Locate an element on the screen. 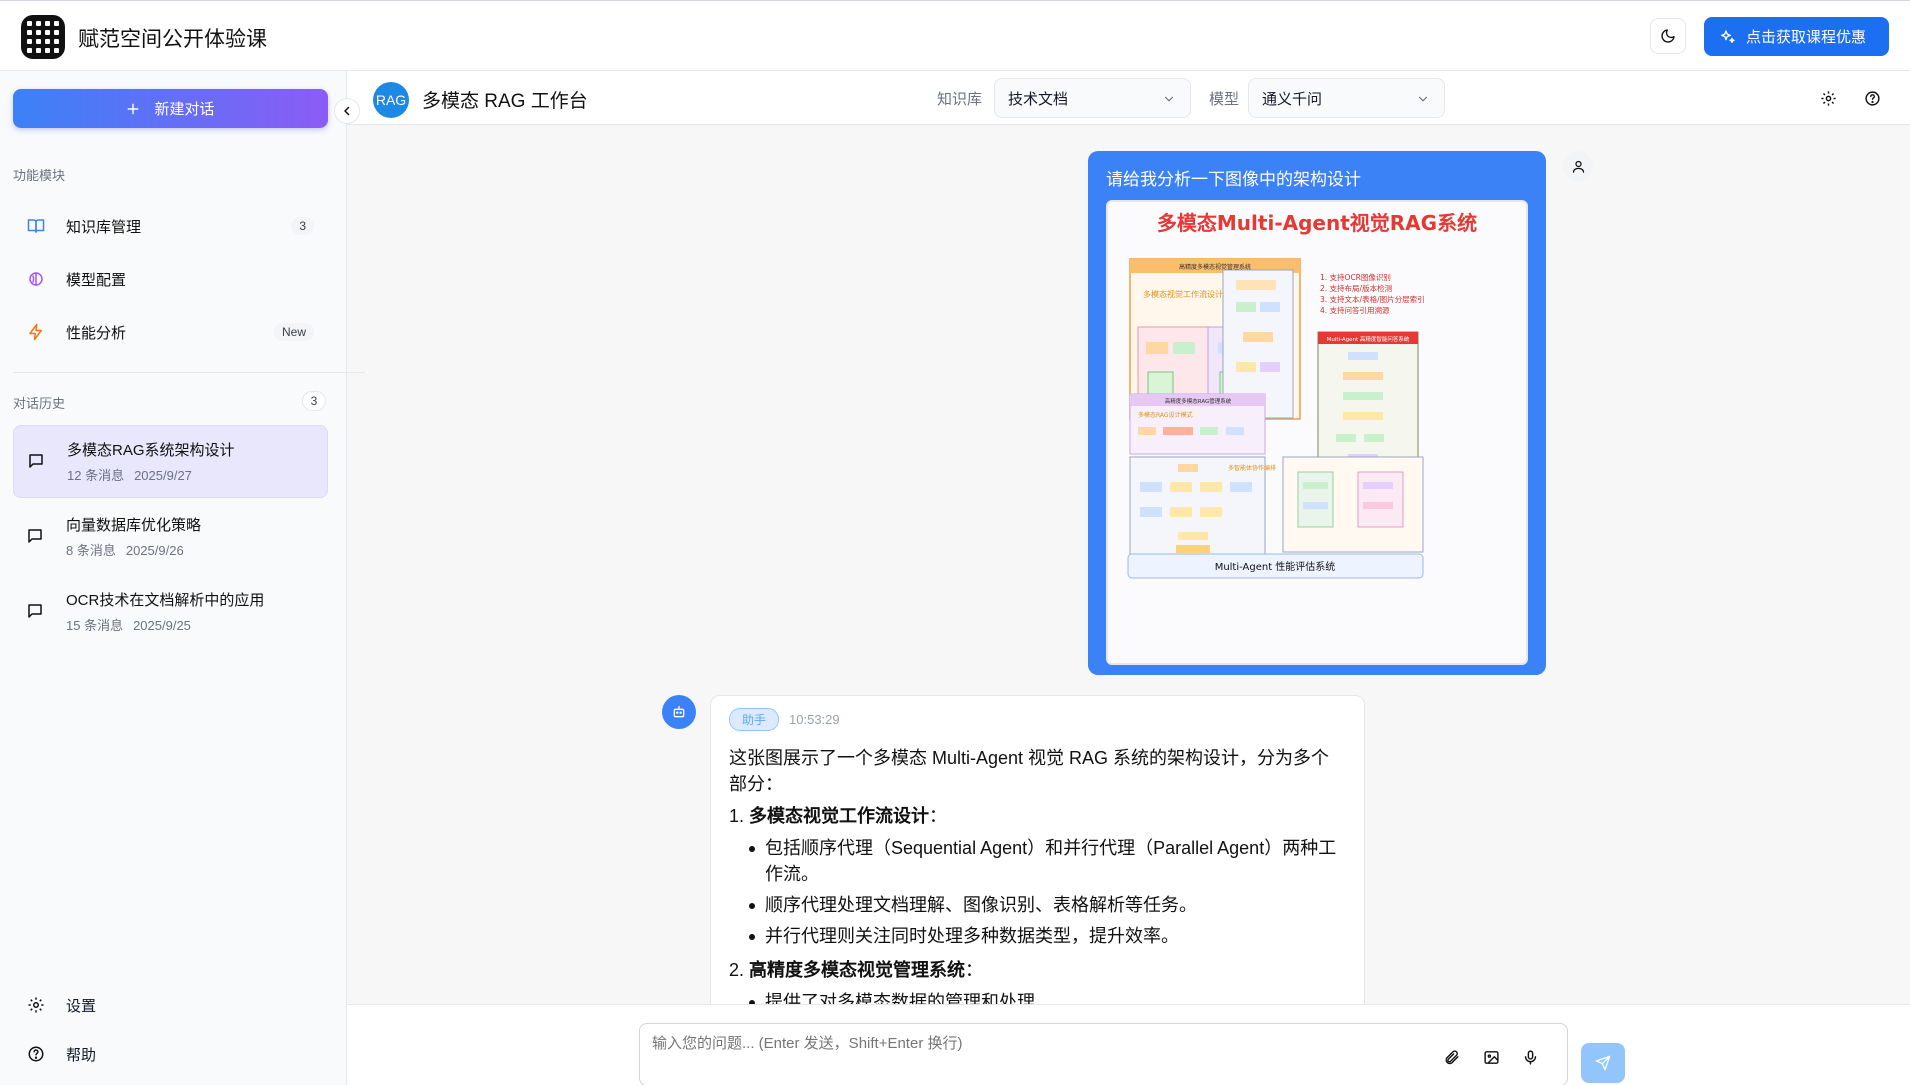  diagram-title: 多模态Multi-Agent视觉RAG系统 is located at coordinates (1317, 223).